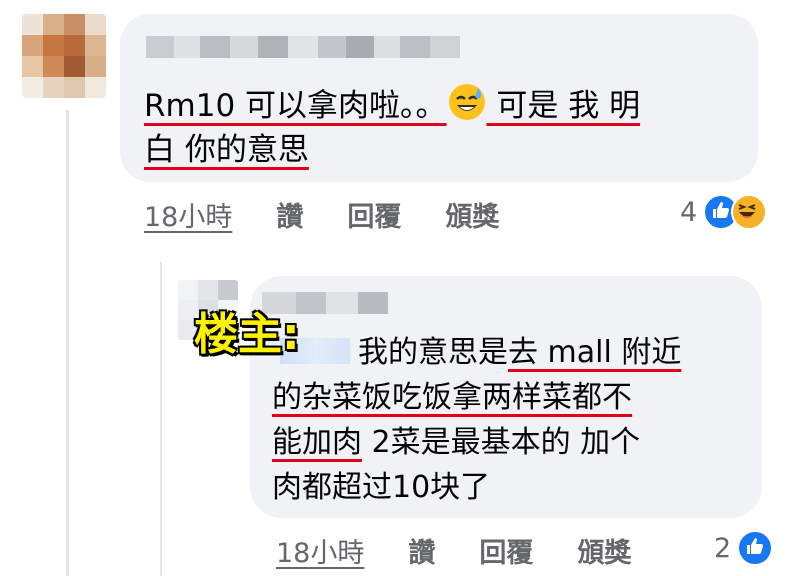 The image size is (800, 576). Describe the element at coordinates (295, 106) in the screenshot. I see `comment-line1-part1: Rm10 可以拿肉啦。。` at that location.